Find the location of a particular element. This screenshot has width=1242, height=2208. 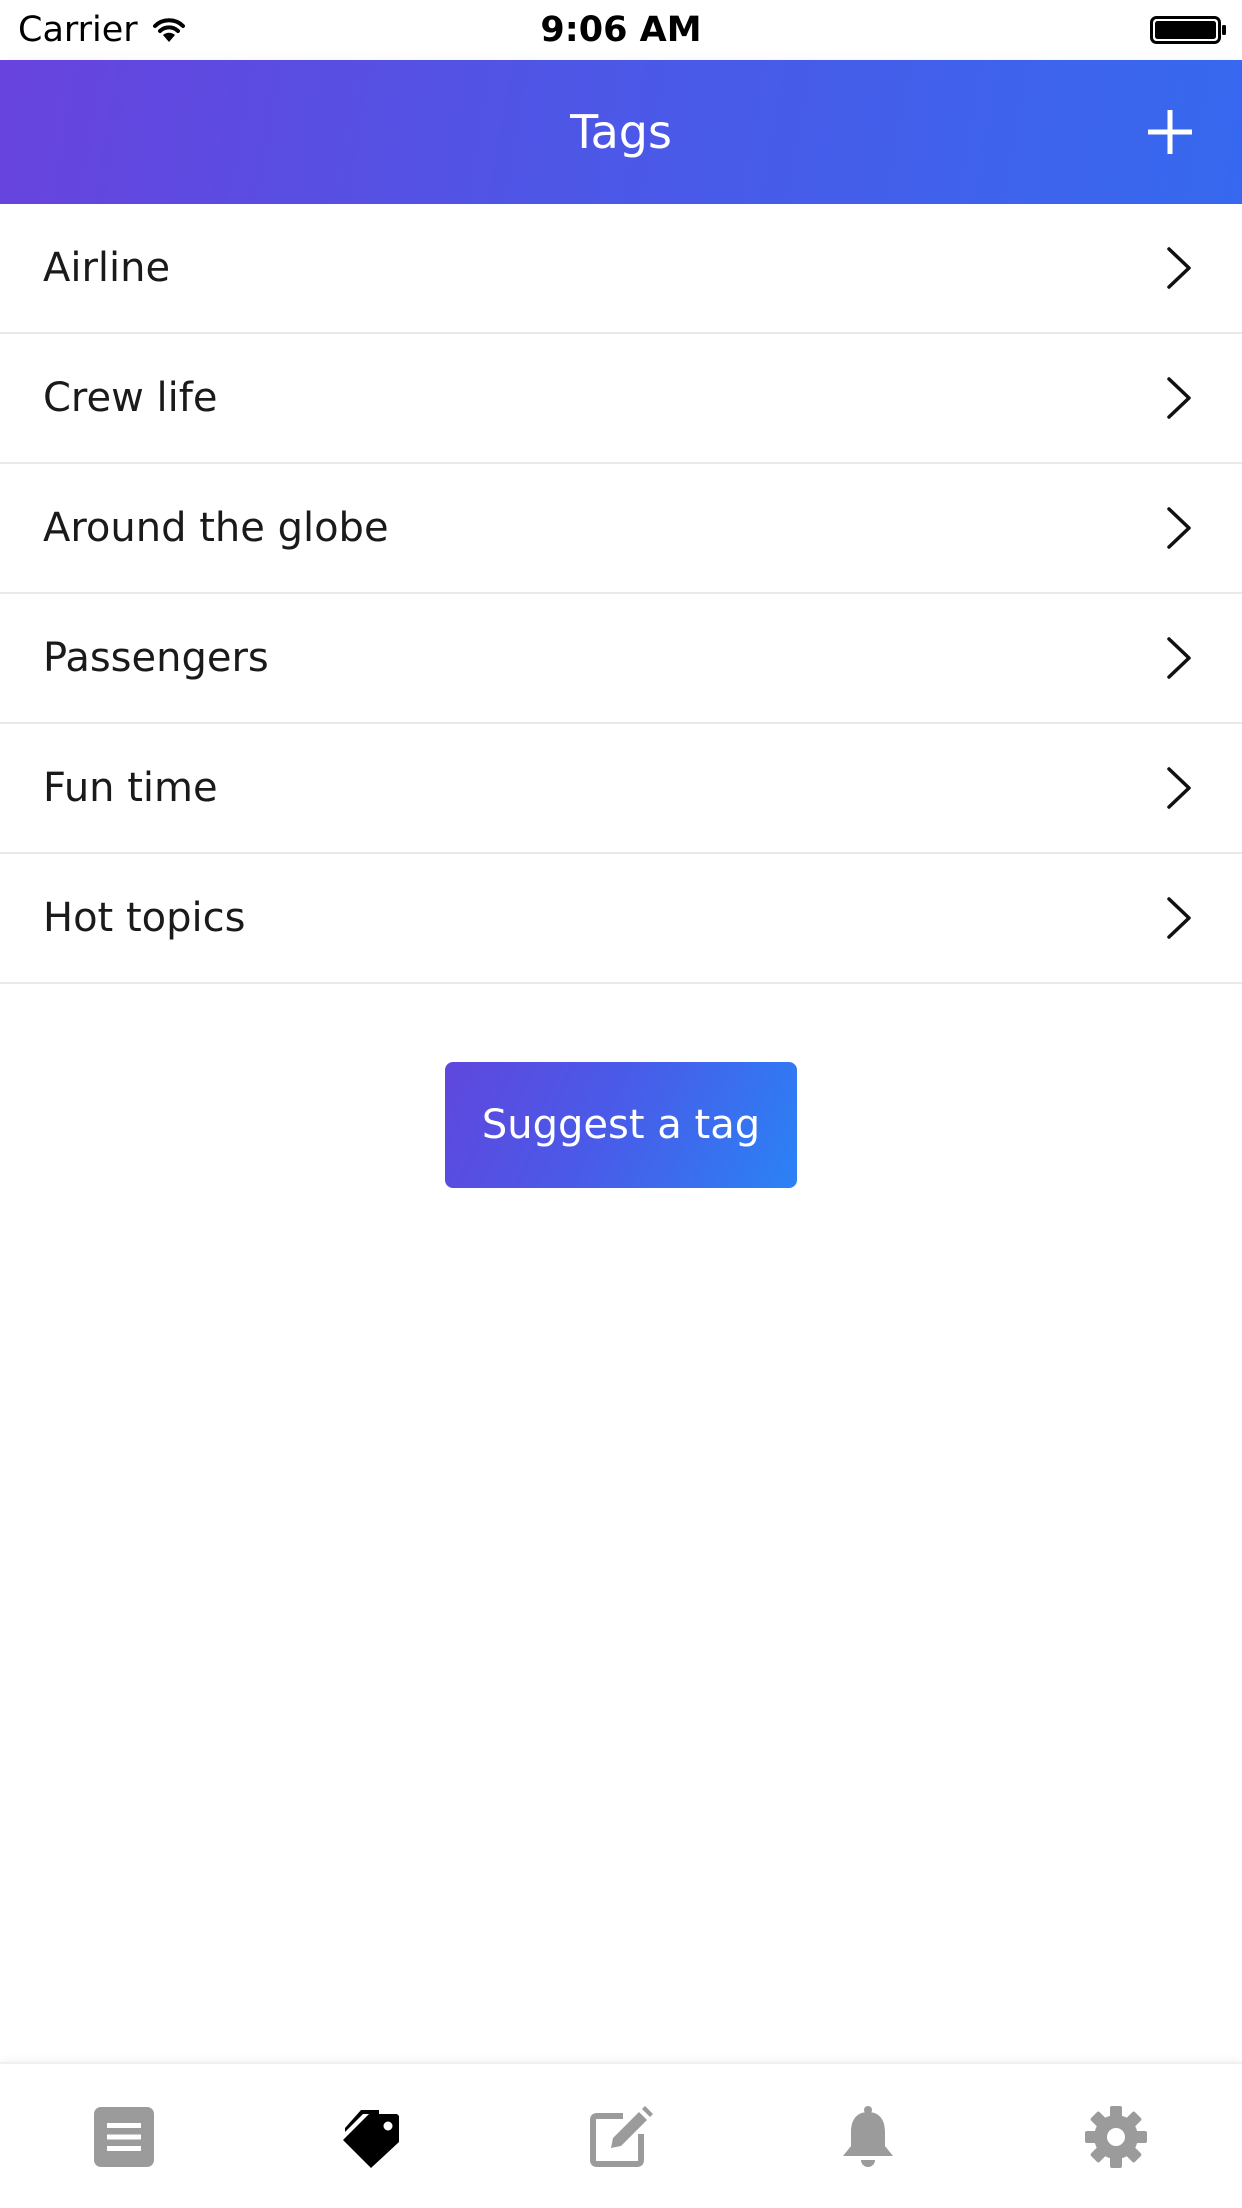

status-time: 9:06 AM is located at coordinates (621, 30).